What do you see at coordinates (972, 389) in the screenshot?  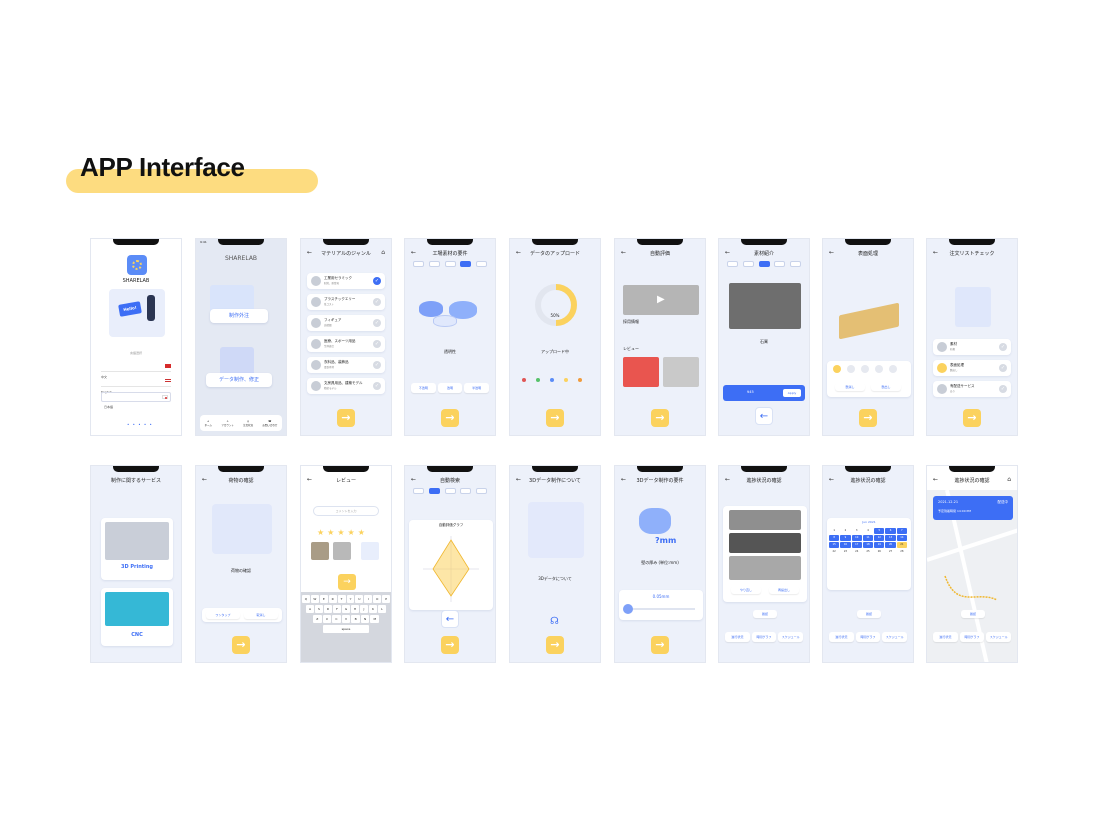 I see `order-item: 有配送サービス あり ✓` at bounding box center [972, 389].